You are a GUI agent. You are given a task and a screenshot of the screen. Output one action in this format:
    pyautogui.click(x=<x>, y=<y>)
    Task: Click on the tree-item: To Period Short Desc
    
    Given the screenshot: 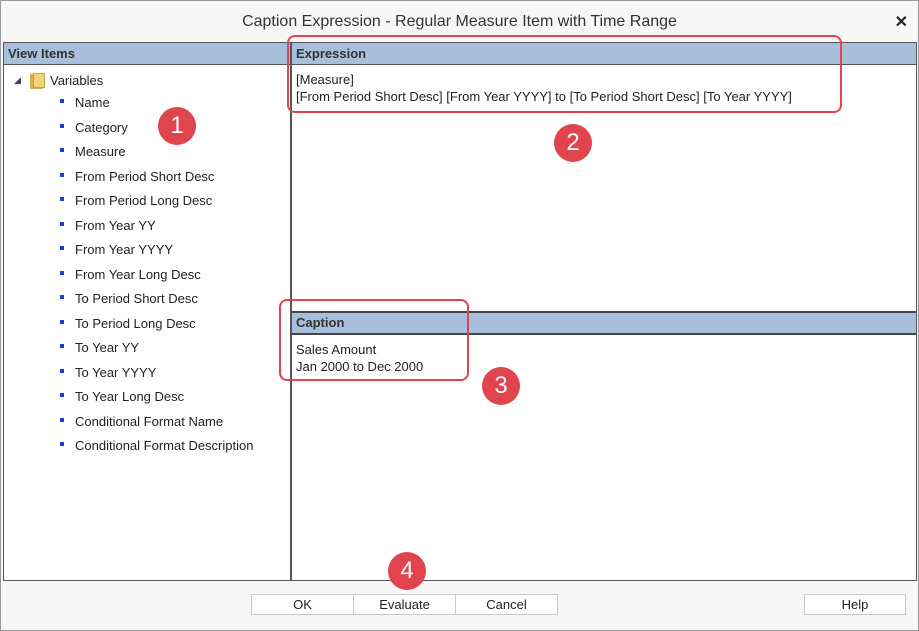 What is the action you would take?
    pyautogui.click(x=156, y=303)
    